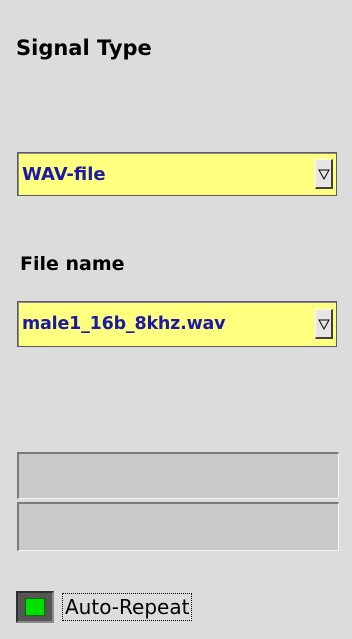  What do you see at coordinates (84, 48) in the screenshot?
I see `signal-type-heading: Signal Type` at bounding box center [84, 48].